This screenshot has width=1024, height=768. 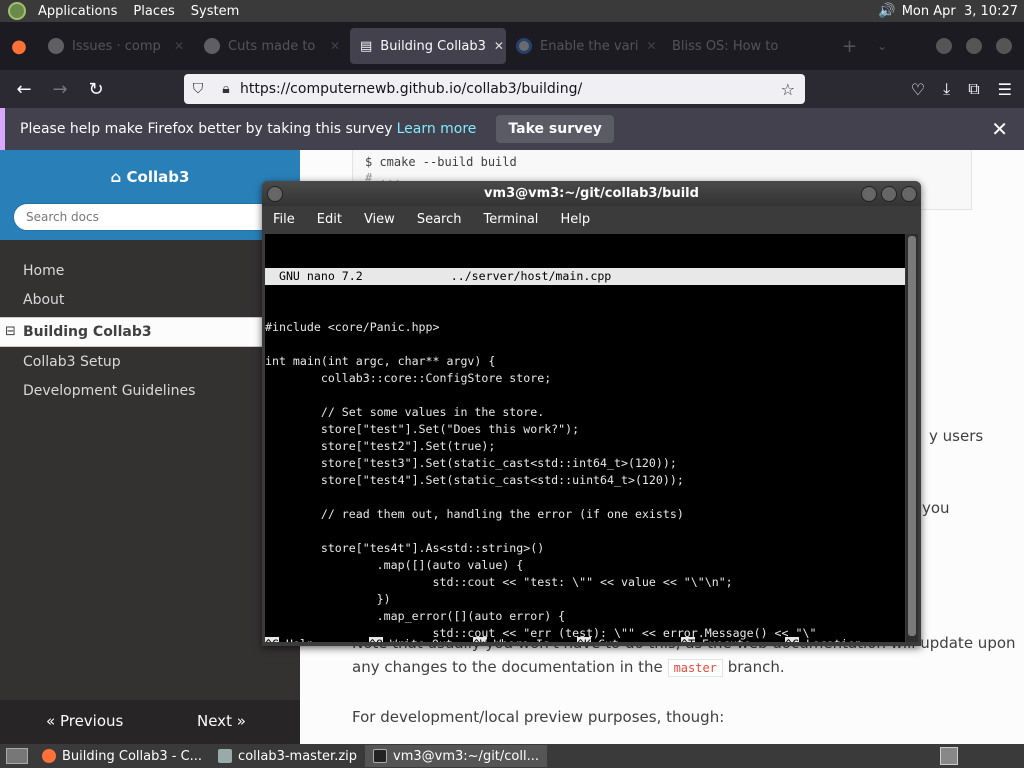 What do you see at coordinates (366, 46) in the screenshot?
I see `book-icon: ▤` at bounding box center [366, 46].